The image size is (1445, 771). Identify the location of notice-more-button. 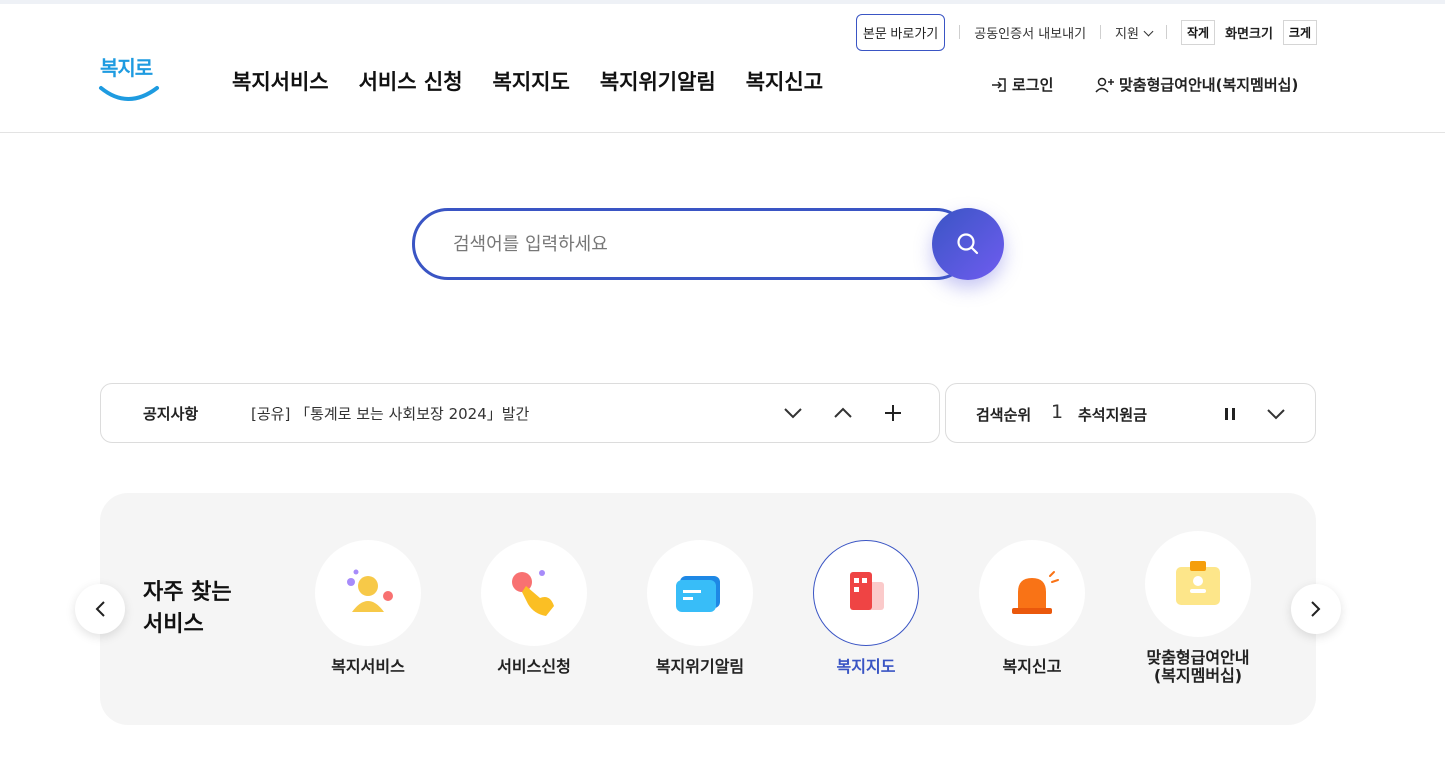
(893, 413).